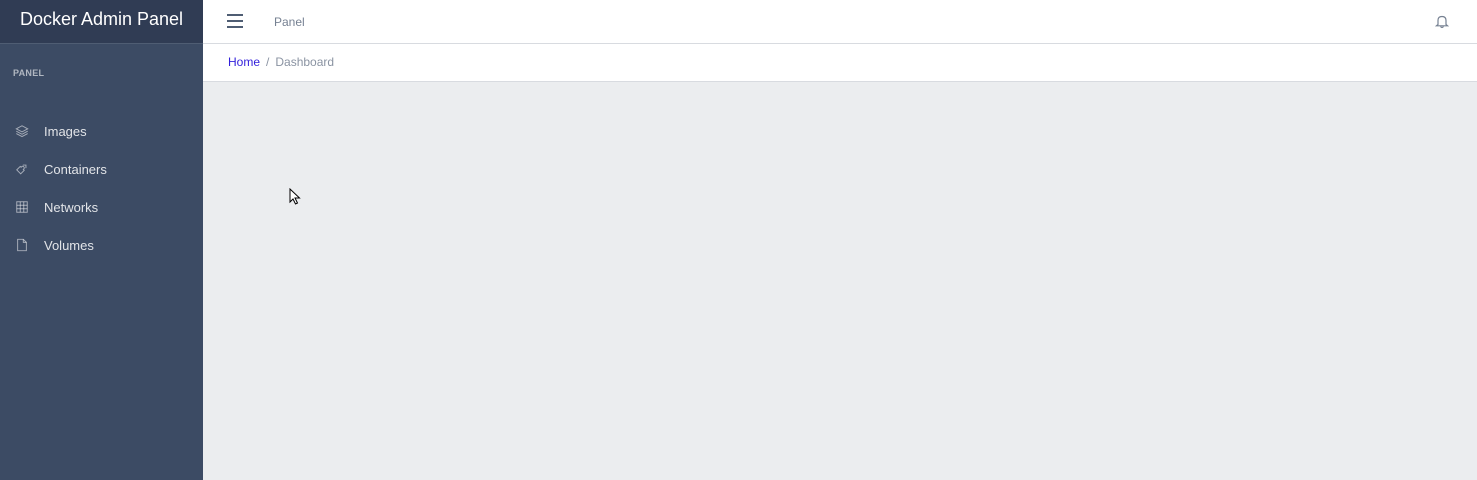 Image resolution: width=1477 pixels, height=480 pixels. I want to click on breadcrumb-current: Dashboard, so click(305, 62).